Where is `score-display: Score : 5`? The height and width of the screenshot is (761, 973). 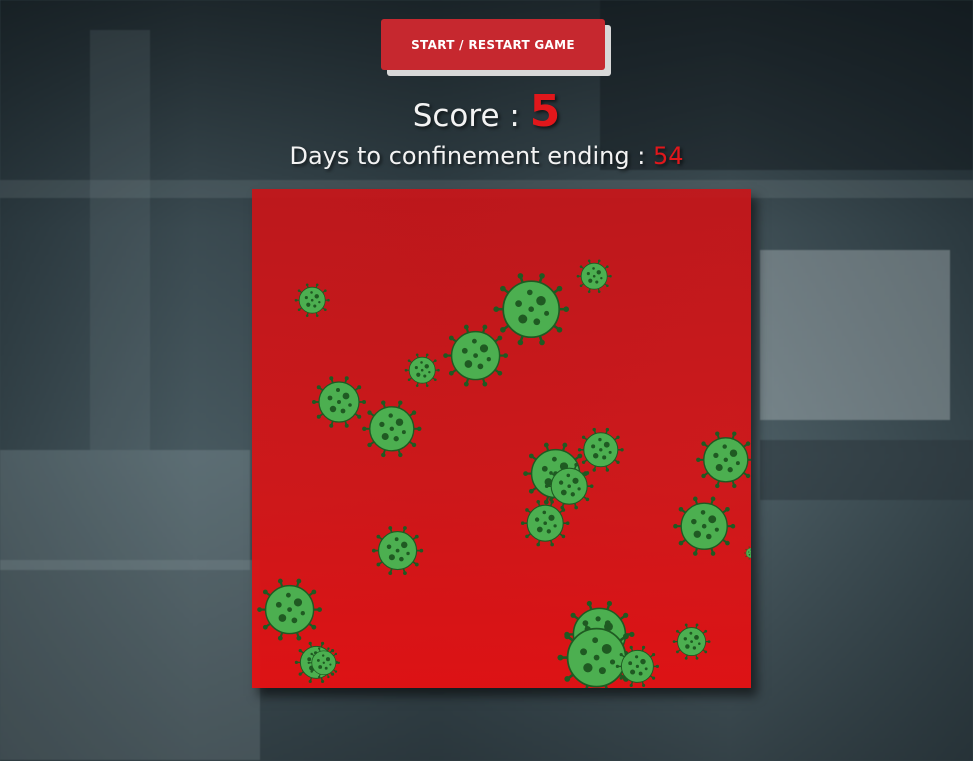
score-display: Score : 5 is located at coordinates (486, 111).